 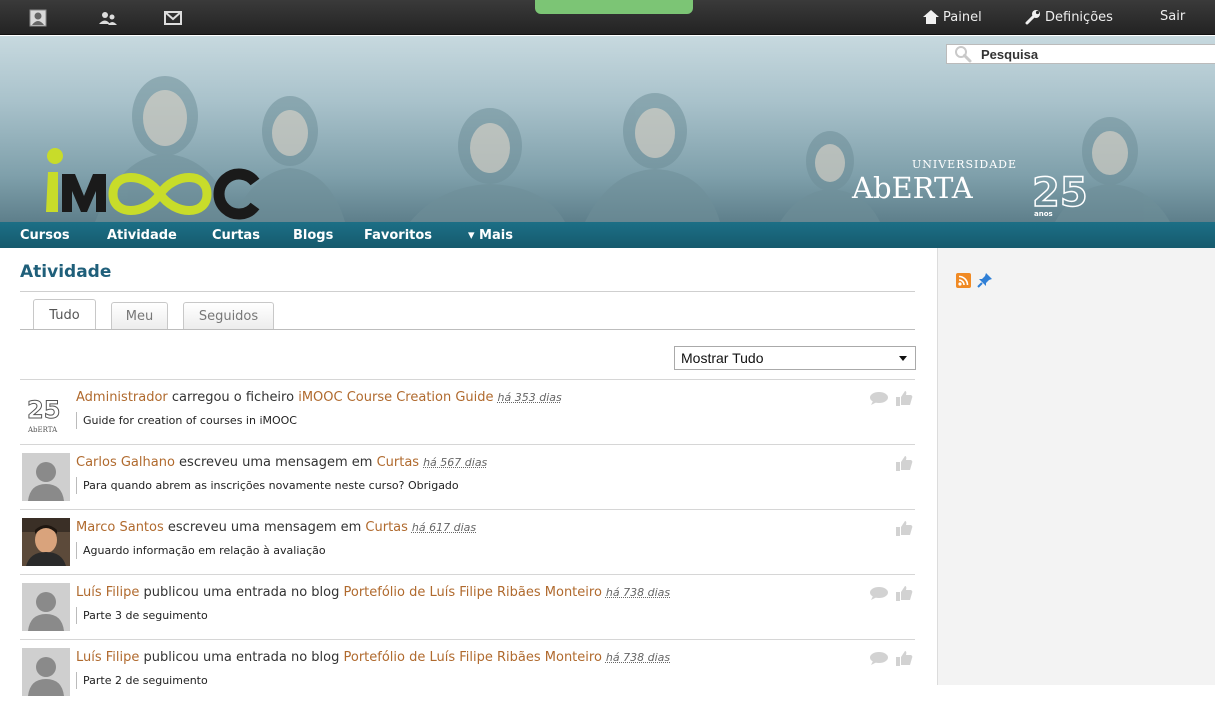 What do you see at coordinates (142, 235) in the screenshot?
I see `nav-item-atividade: Atividade` at bounding box center [142, 235].